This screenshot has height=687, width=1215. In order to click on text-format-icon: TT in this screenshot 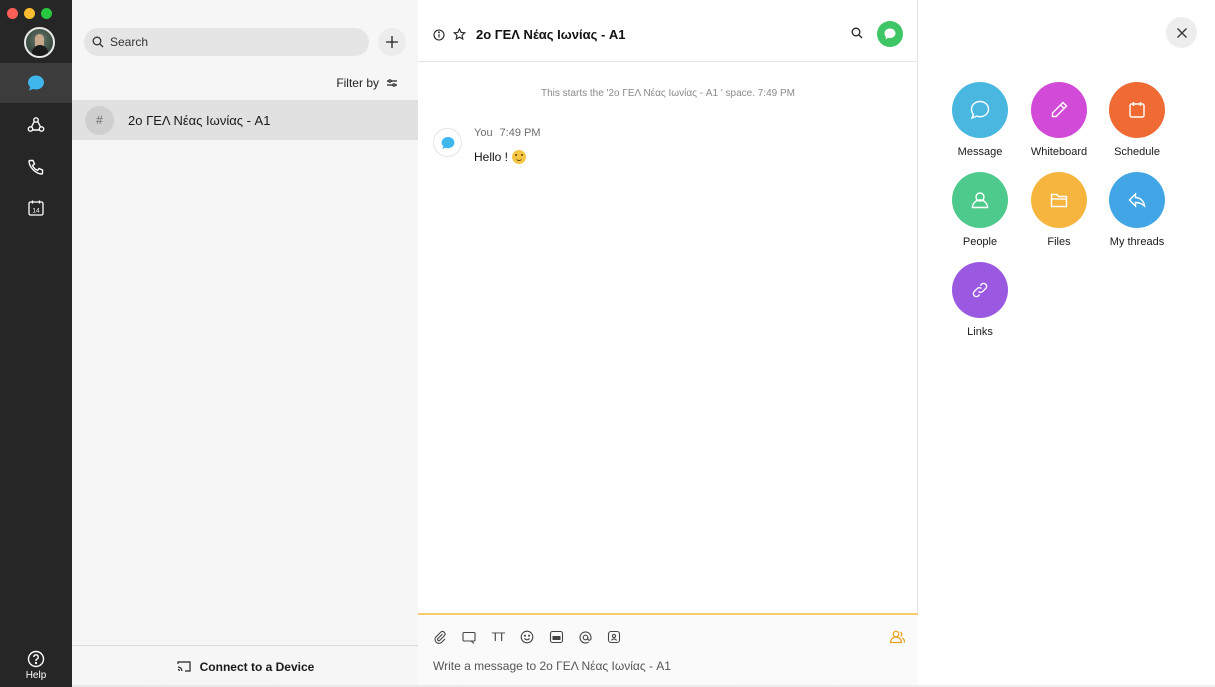, I will do `click(498, 637)`.